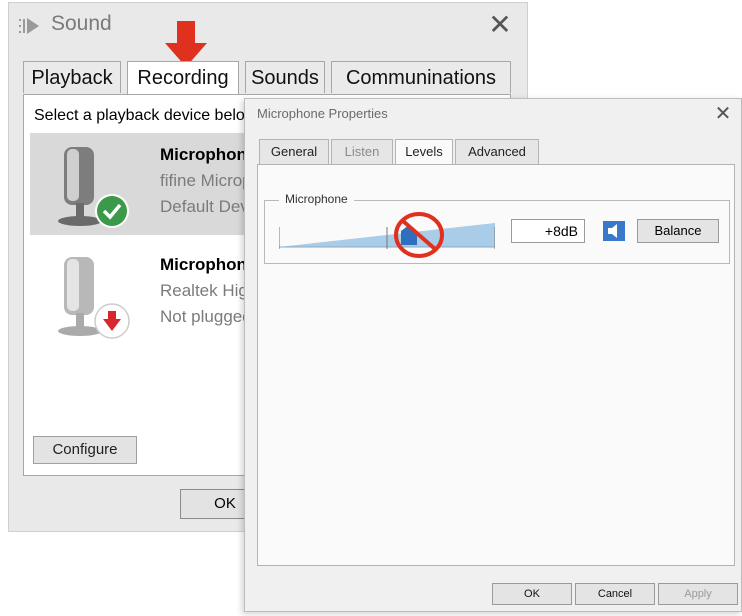 Image resolution: width=742 pixels, height=616 pixels. I want to click on sound-tab-bar: Playback Recording Sounds Communinations, so click(268, 78).